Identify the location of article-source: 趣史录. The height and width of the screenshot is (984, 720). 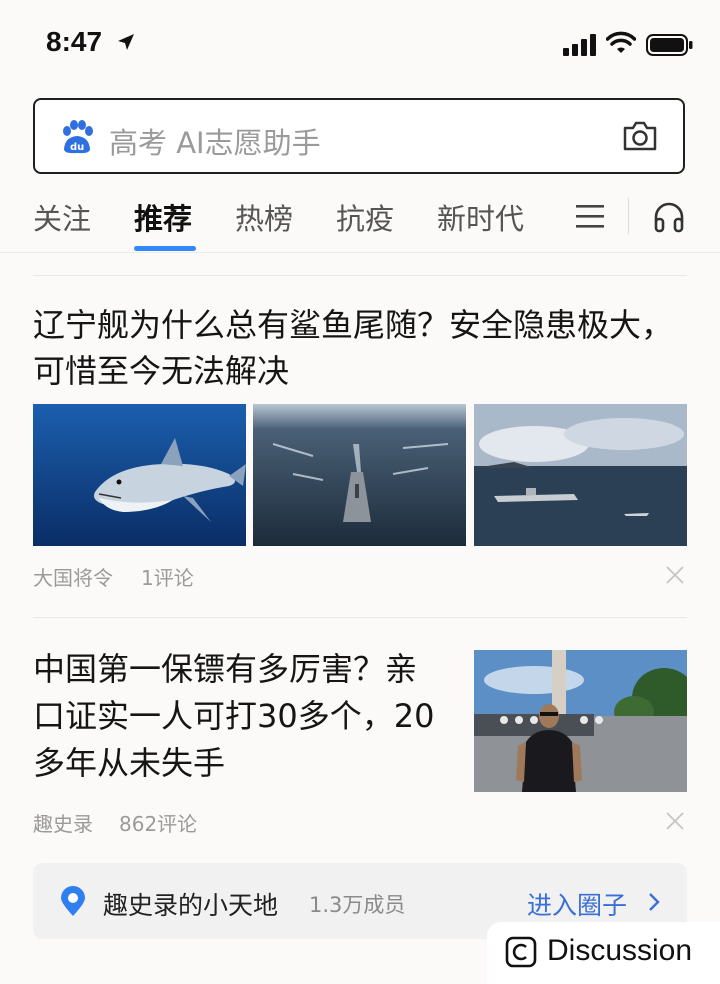
(63, 824).